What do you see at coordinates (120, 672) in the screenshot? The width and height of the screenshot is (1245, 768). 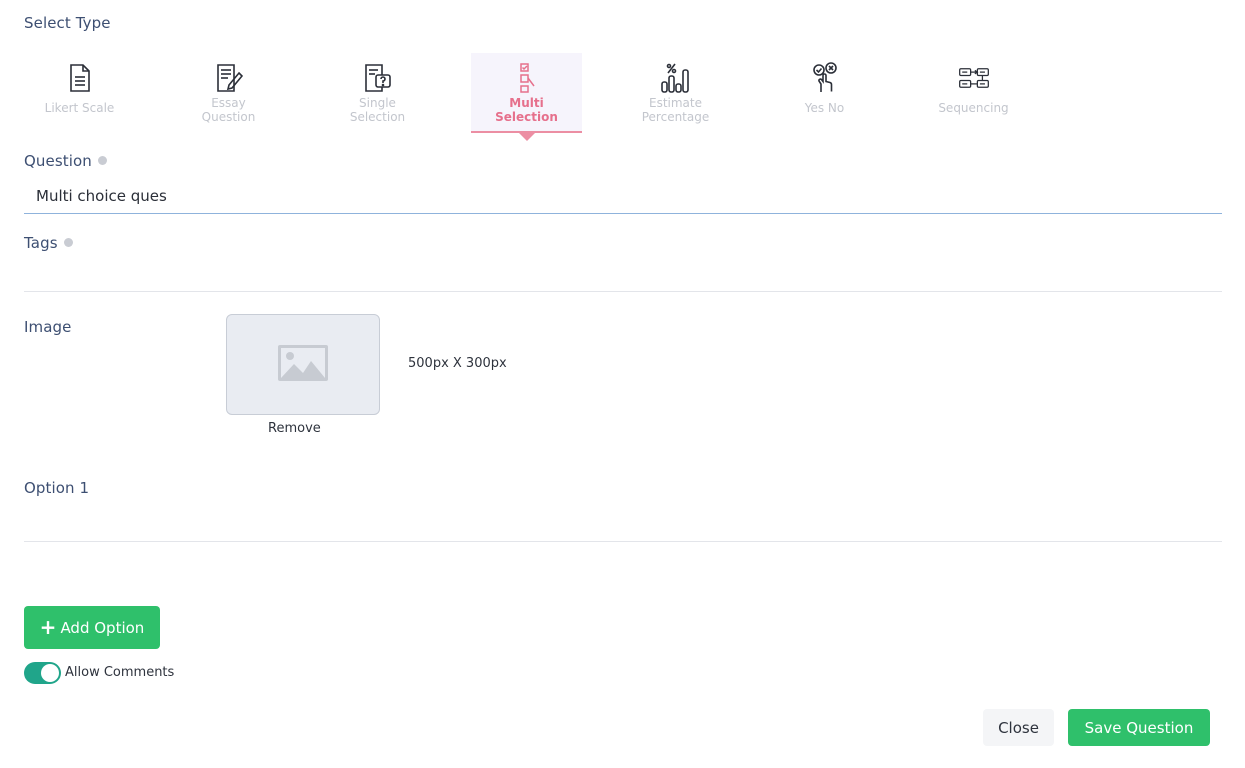 I see `allow-comments-label: Allow Comments` at bounding box center [120, 672].